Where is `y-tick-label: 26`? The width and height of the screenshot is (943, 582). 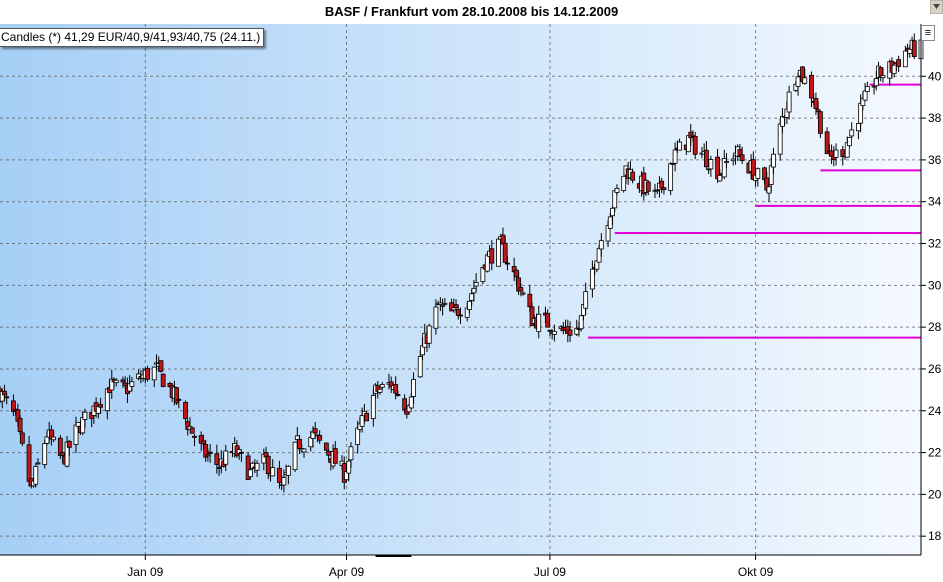 y-tick-label: 26 is located at coordinates (935, 369).